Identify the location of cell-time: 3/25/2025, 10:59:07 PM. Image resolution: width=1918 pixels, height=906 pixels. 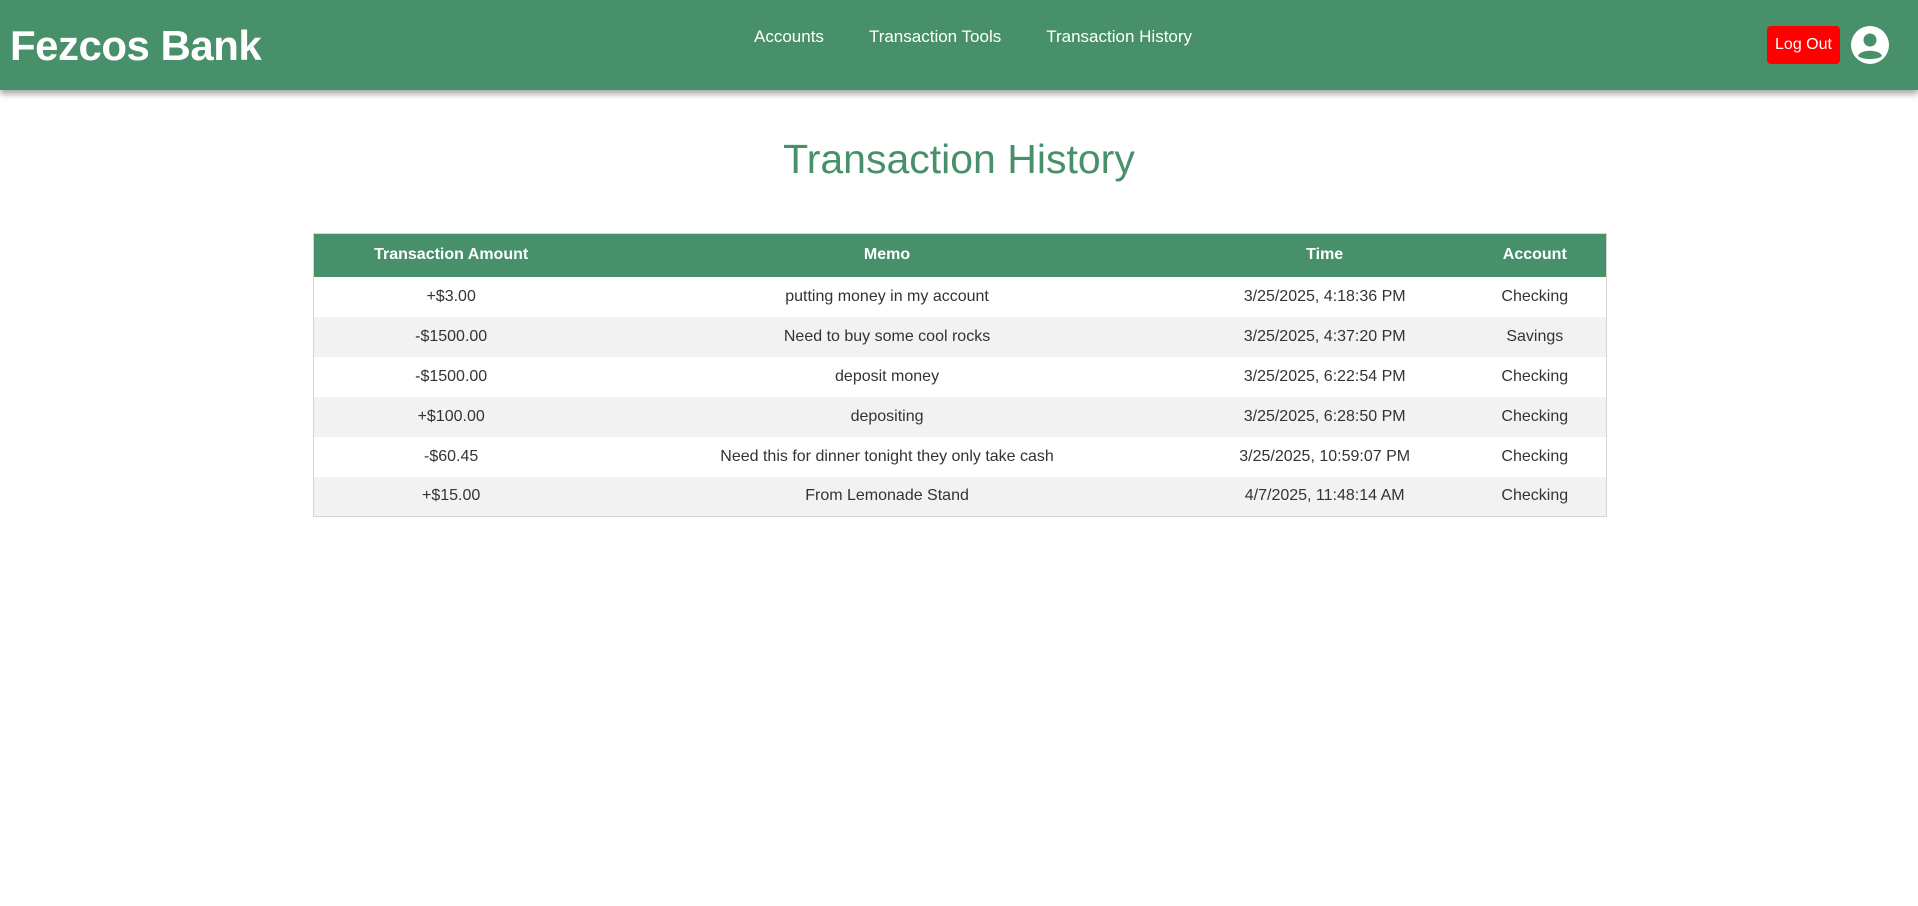
(1324, 456).